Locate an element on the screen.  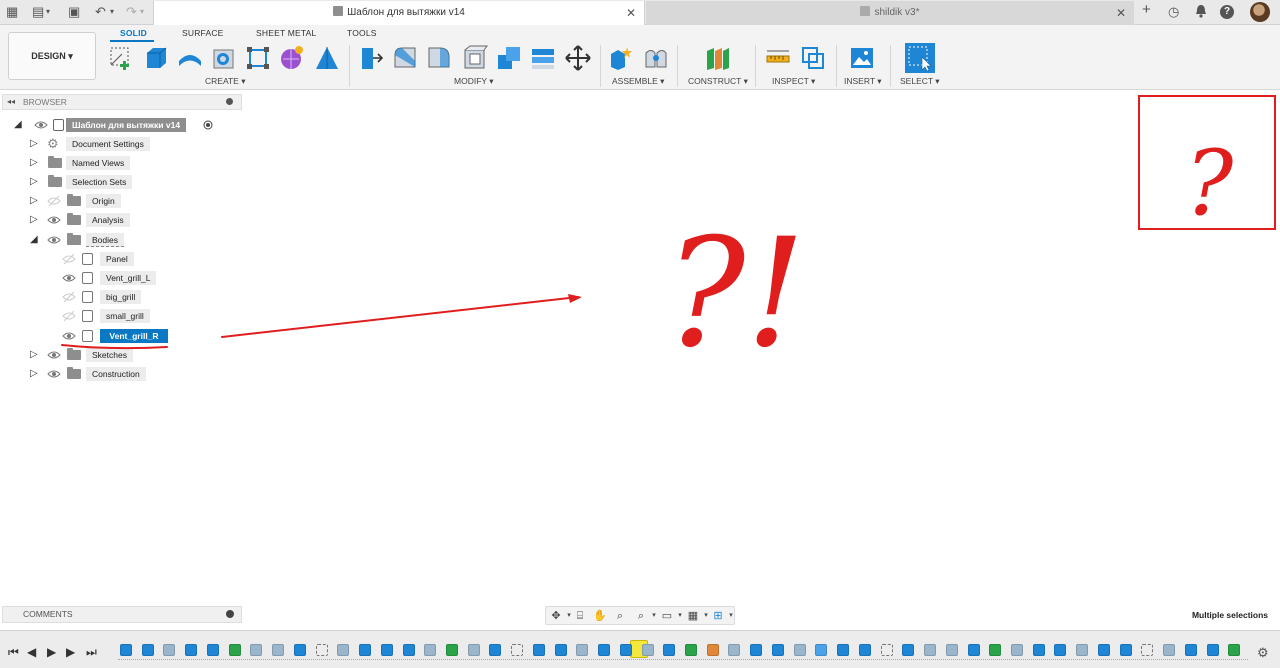
interference-icon is located at coordinates (813, 58).